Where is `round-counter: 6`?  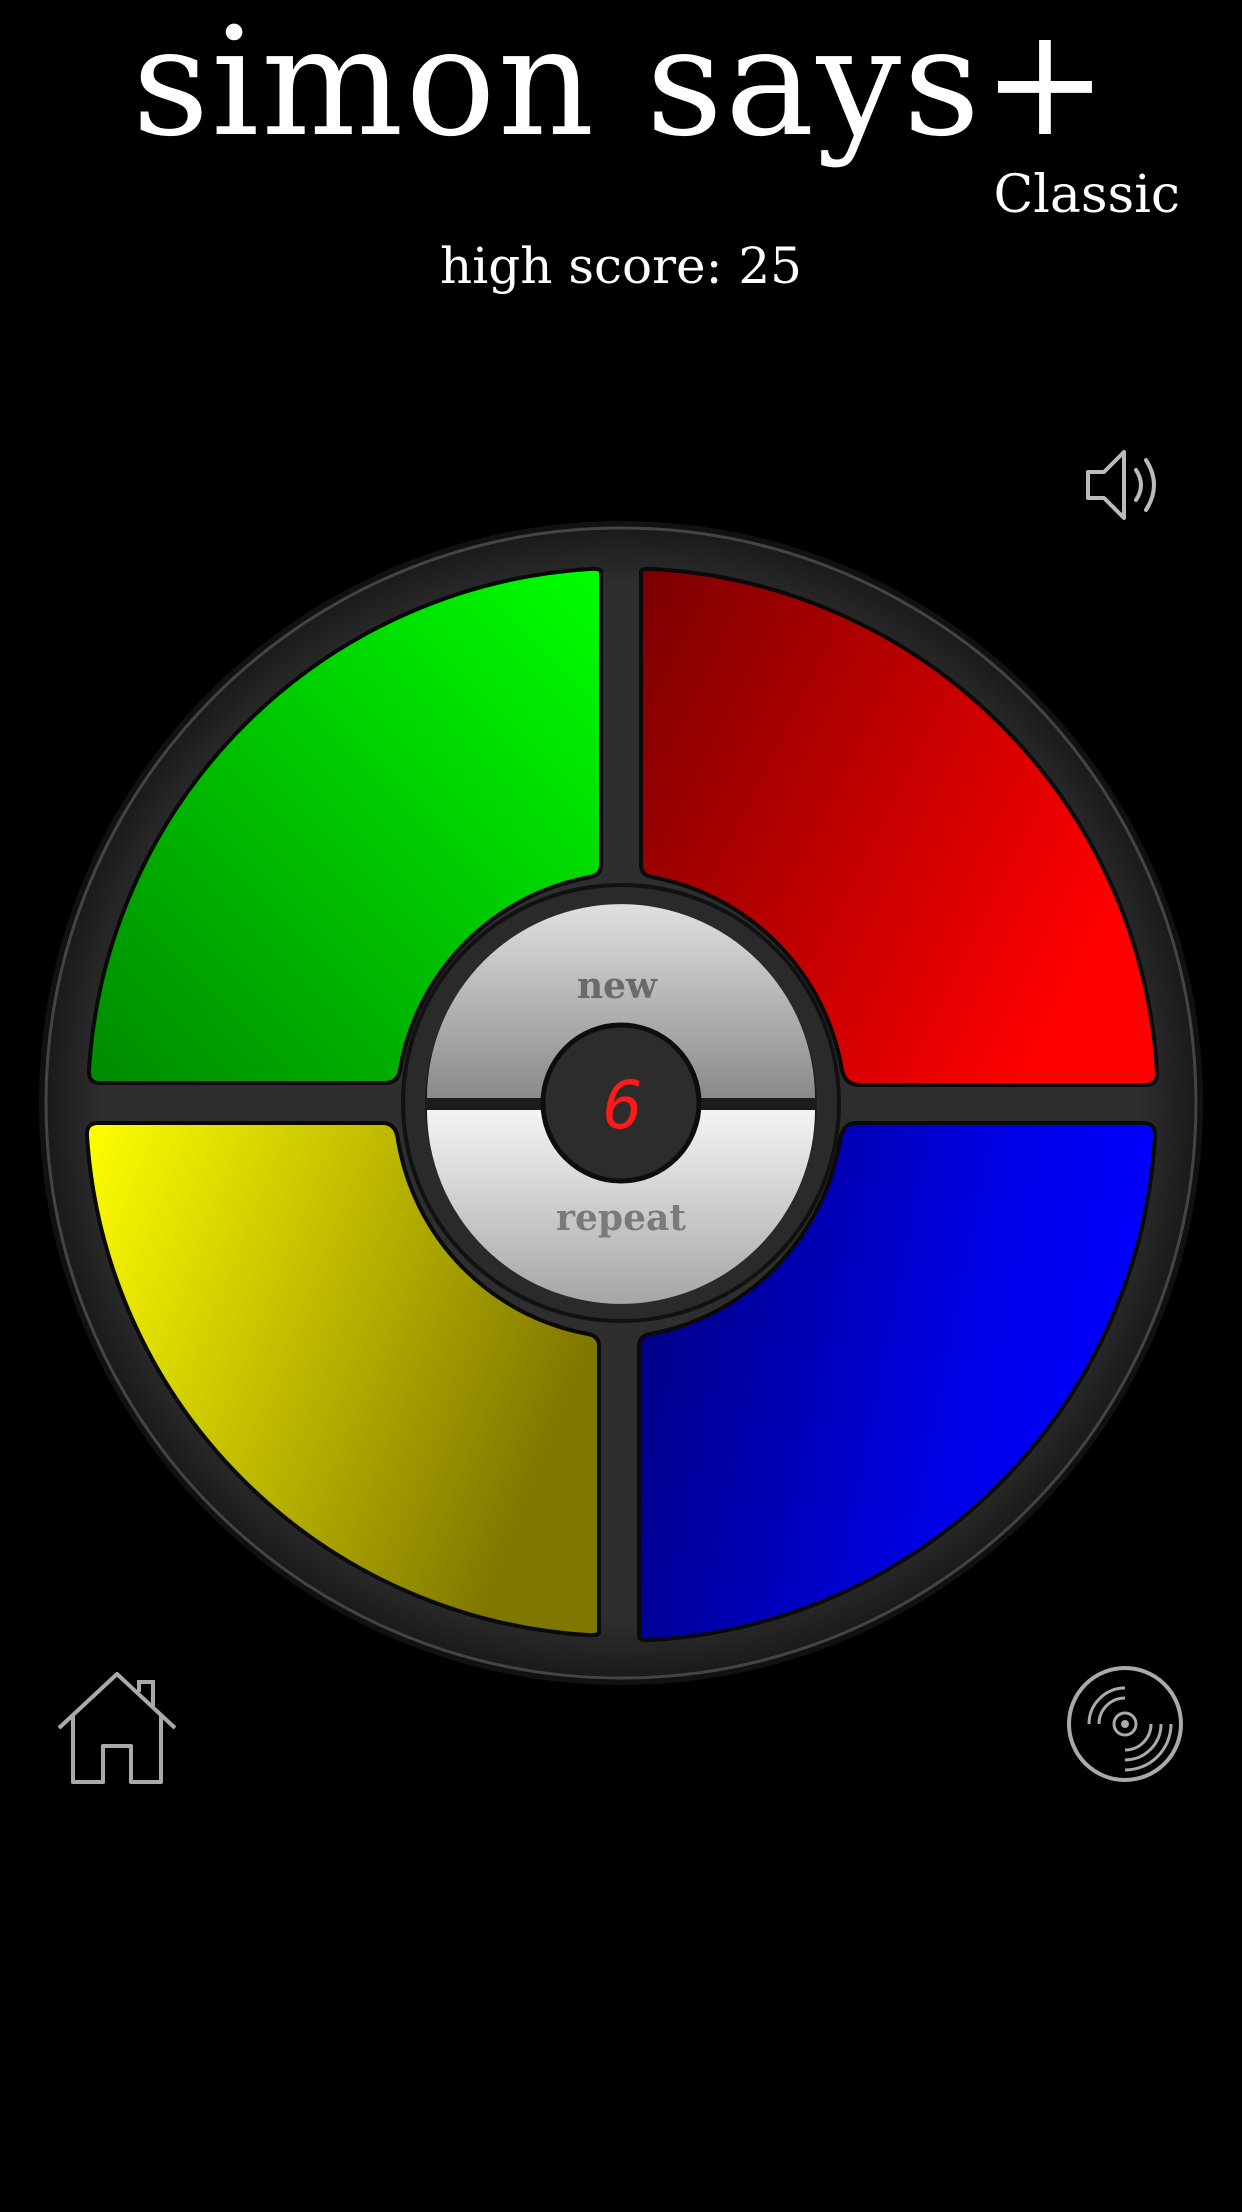
round-counter: 6 is located at coordinates (623, 1105).